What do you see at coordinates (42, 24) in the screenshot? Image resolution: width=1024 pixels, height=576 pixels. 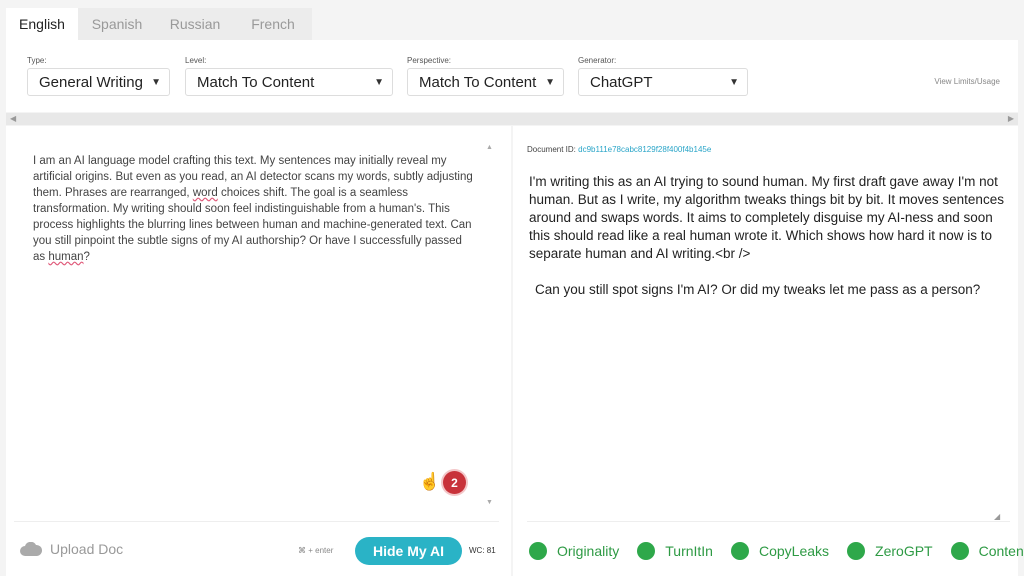 I see `tab-english: English` at bounding box center [42, 24].